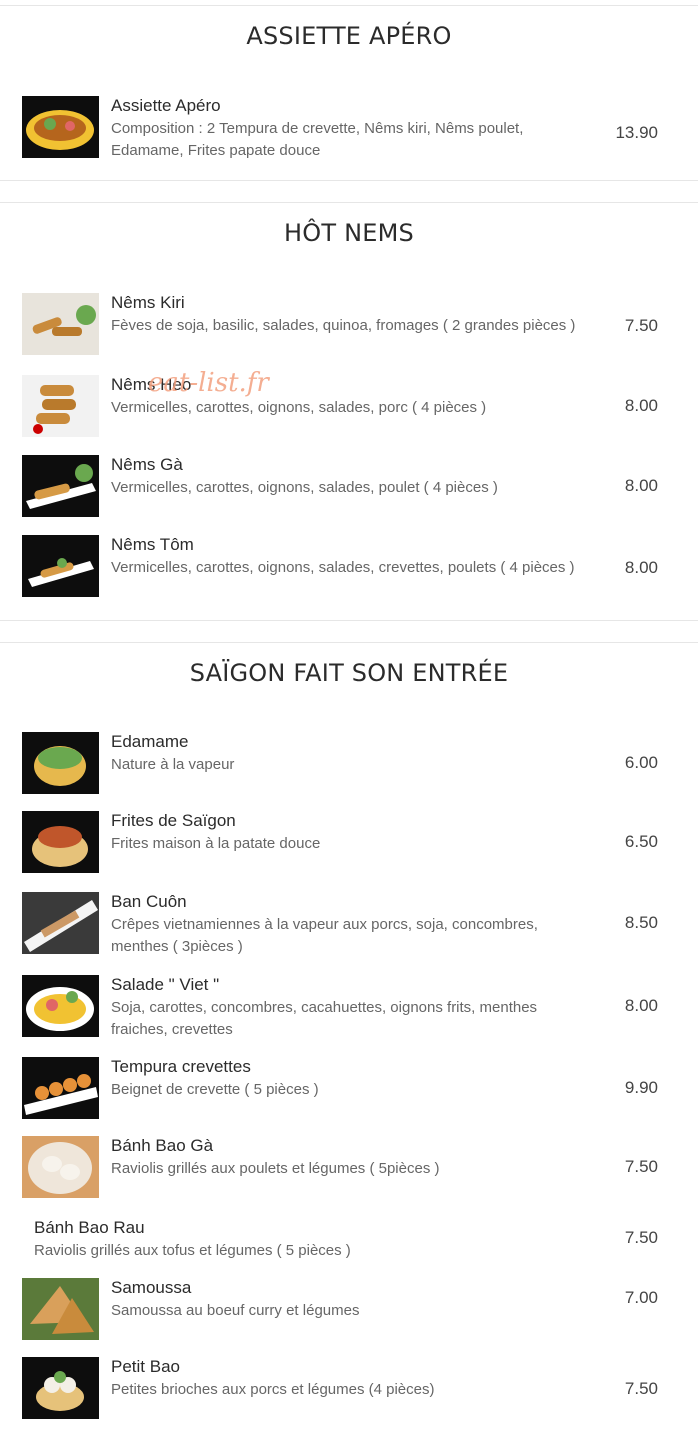 This screenshot has width=698, height=1438. Describe the element at coordinates (149, 901) in the screenshot. I see `item-name: Ban Cuôn` at that location.